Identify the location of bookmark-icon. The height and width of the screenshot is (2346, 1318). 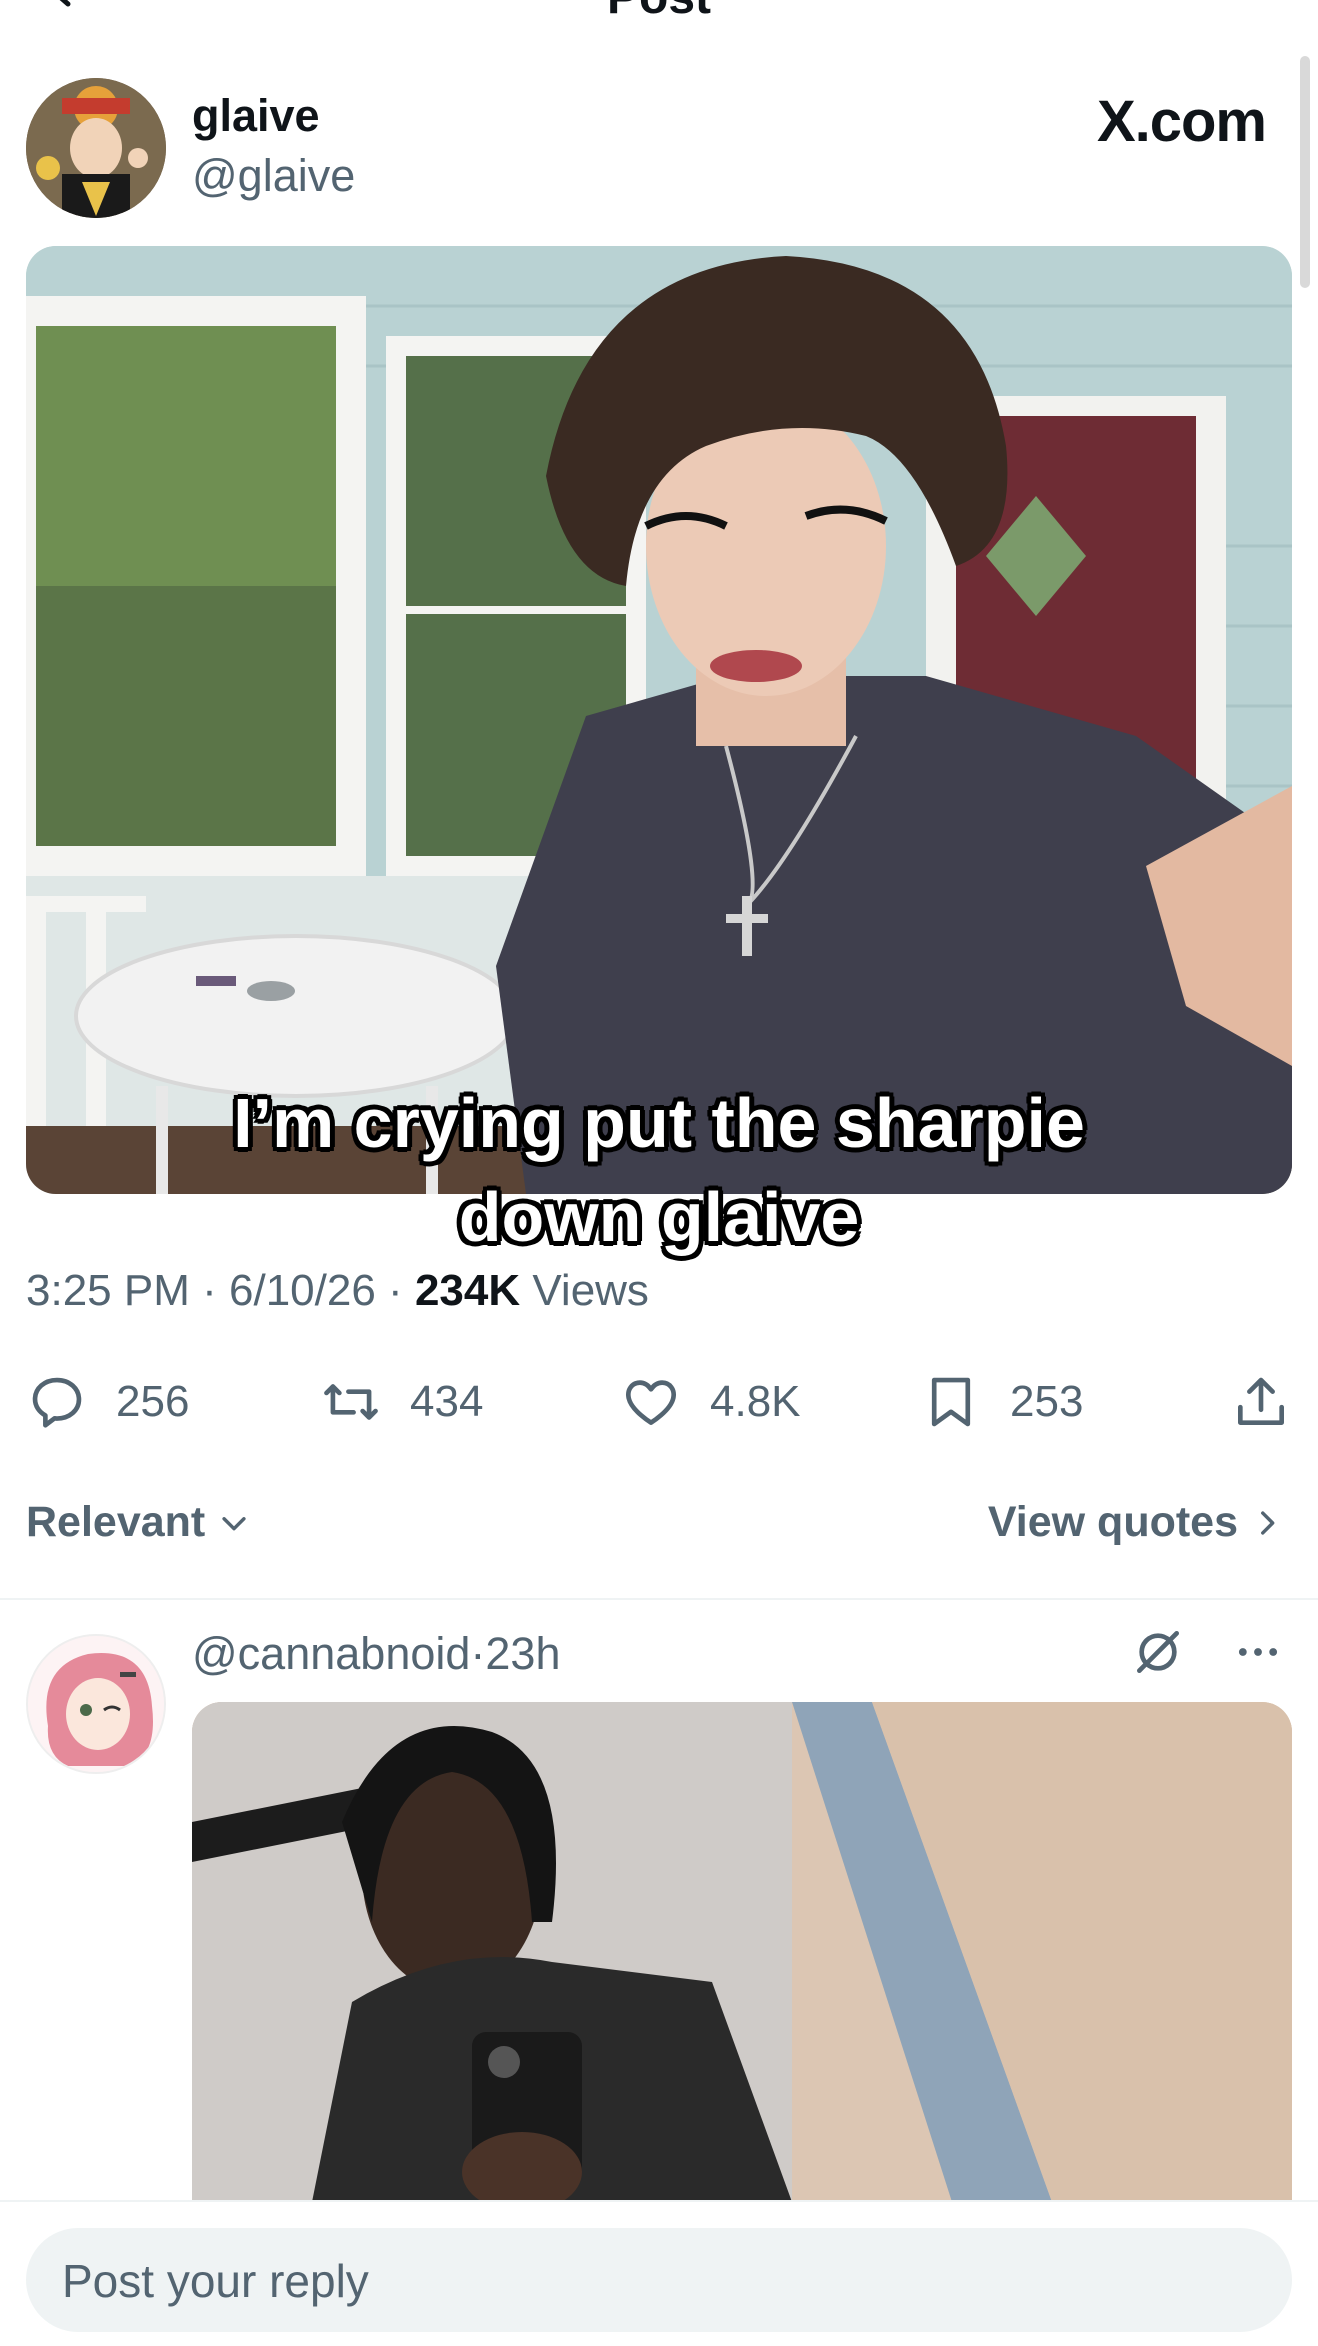
(951, 1402).